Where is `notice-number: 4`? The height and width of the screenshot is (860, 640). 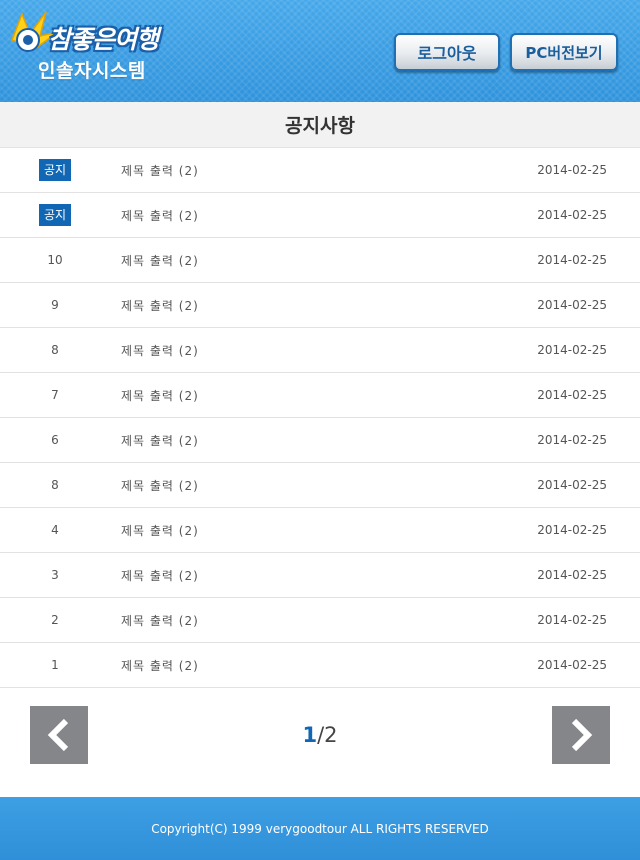
notice-number: 4 is located at coordinates (55, 530).